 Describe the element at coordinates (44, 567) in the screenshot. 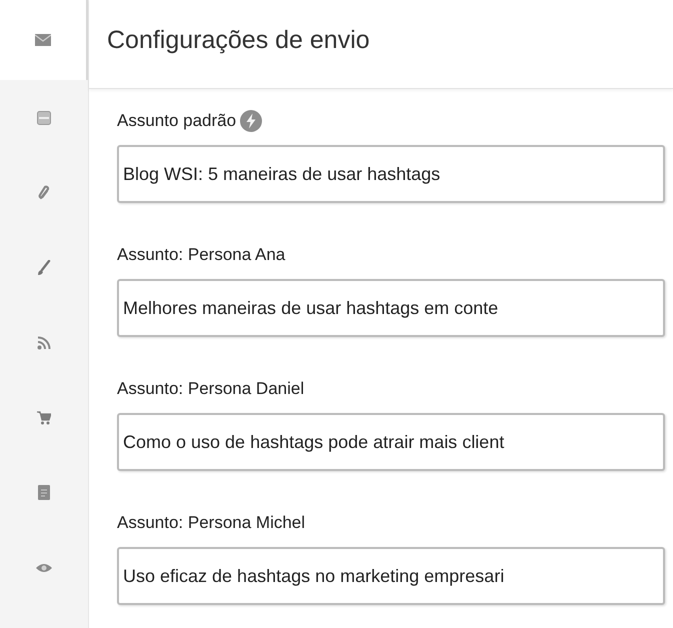

I see `eye-icon` at that location.